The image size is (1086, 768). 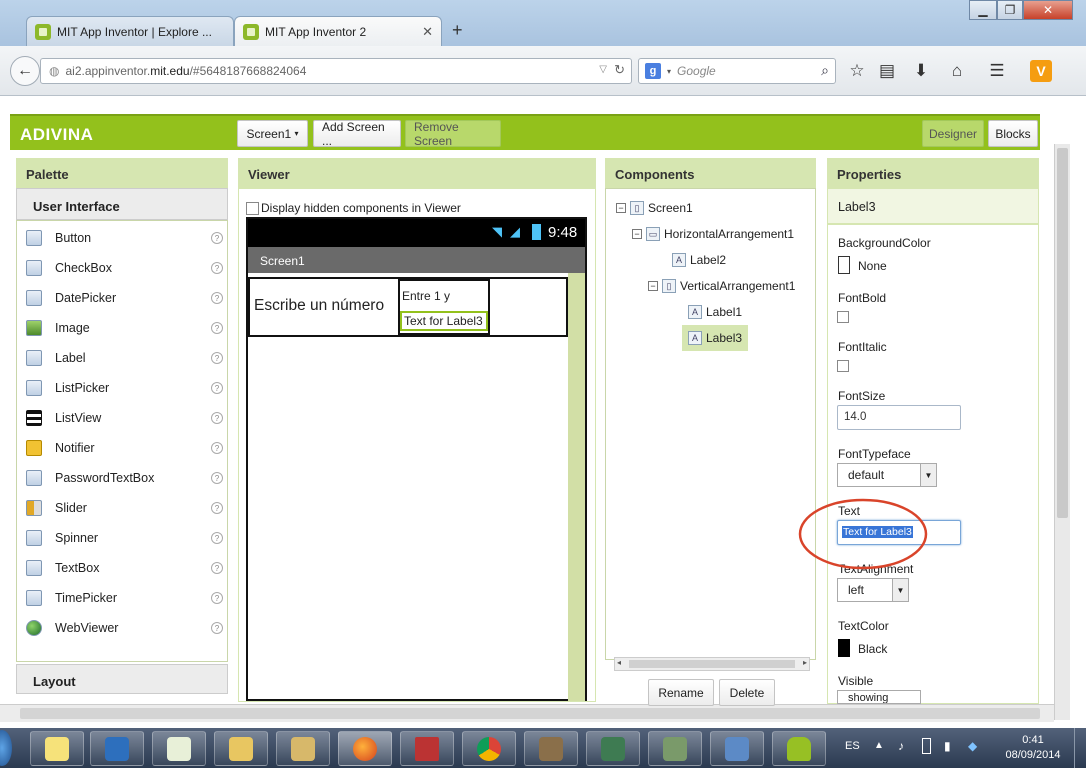 I want to click on dropbox-icon: ◆, so click(x=972, y=746).